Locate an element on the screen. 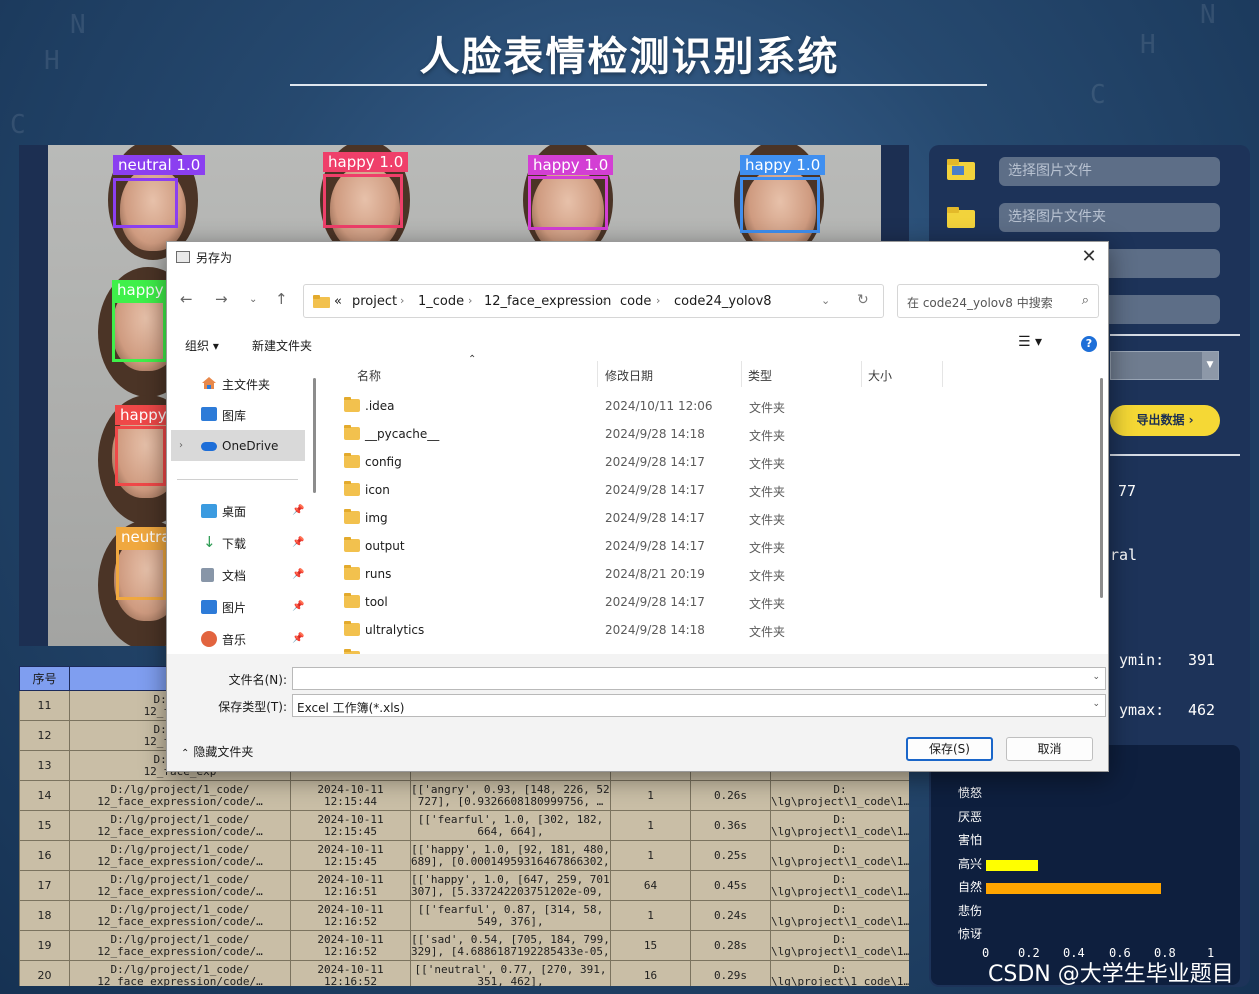  new-folder-button: 新建文件夹 is located at coordinates (282, 345).